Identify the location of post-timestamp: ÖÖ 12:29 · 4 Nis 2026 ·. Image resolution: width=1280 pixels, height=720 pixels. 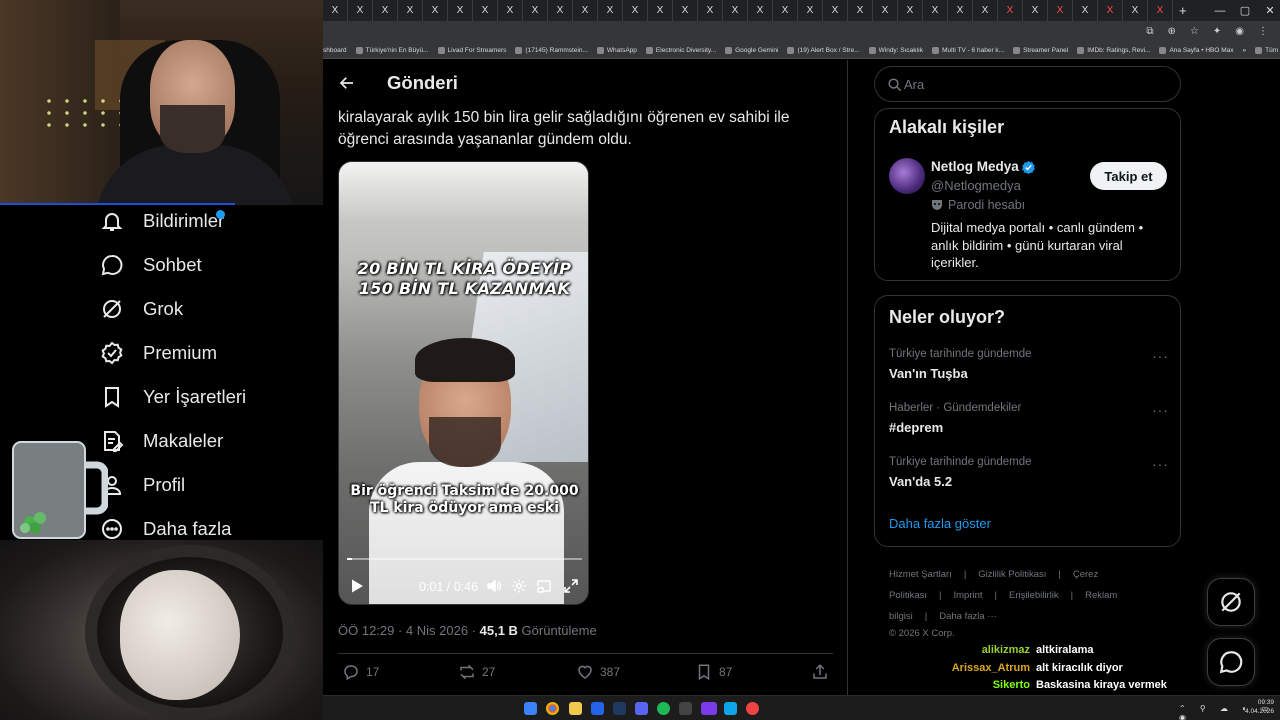
(409, 630).